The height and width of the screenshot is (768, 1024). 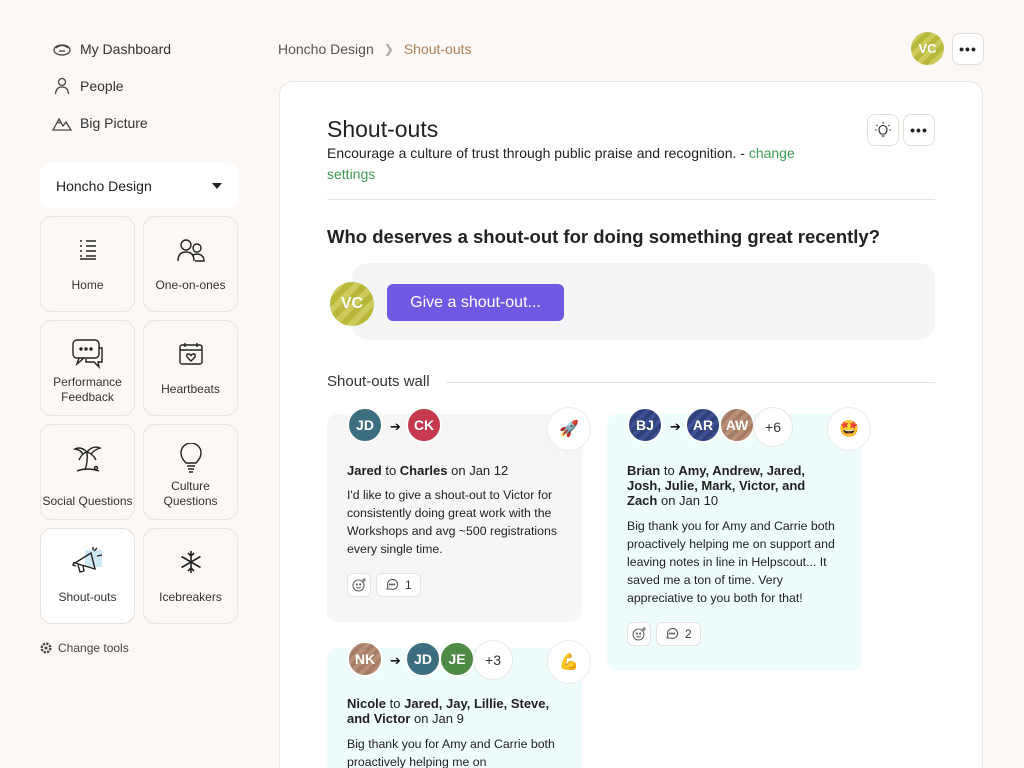 I want to click on user-avatar: VC, so click(x=927, y=48).